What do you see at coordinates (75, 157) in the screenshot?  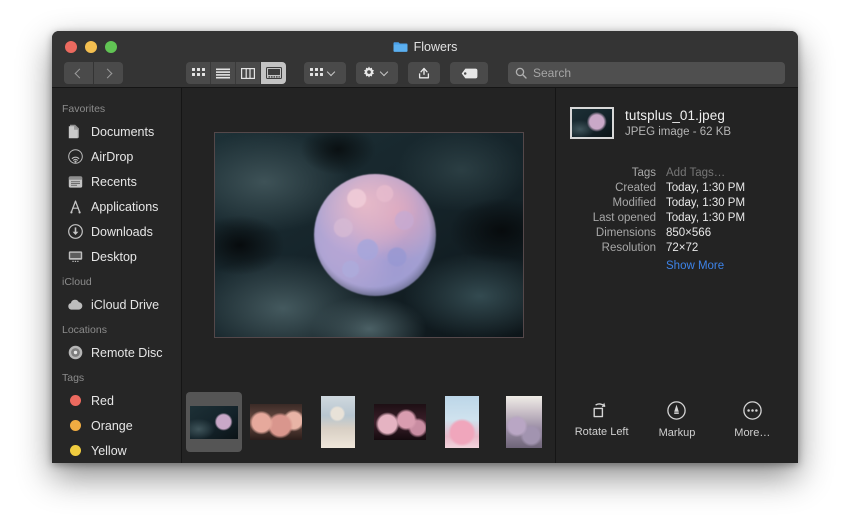 I see `airdrop-icon` at bounding box center [75, 157].